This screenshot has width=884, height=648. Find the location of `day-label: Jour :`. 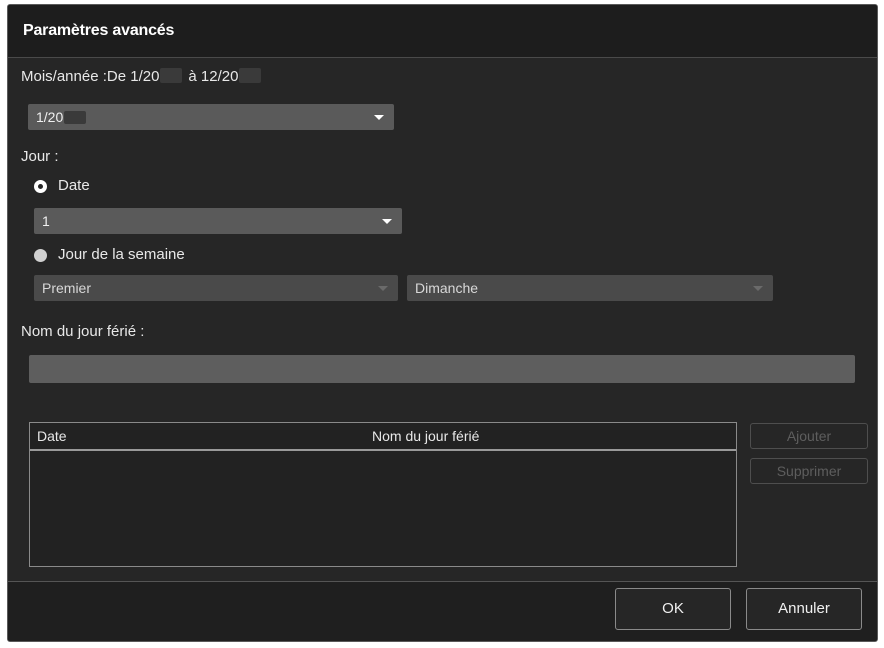

day-label: Jour : is located at coordinates (40, 156).